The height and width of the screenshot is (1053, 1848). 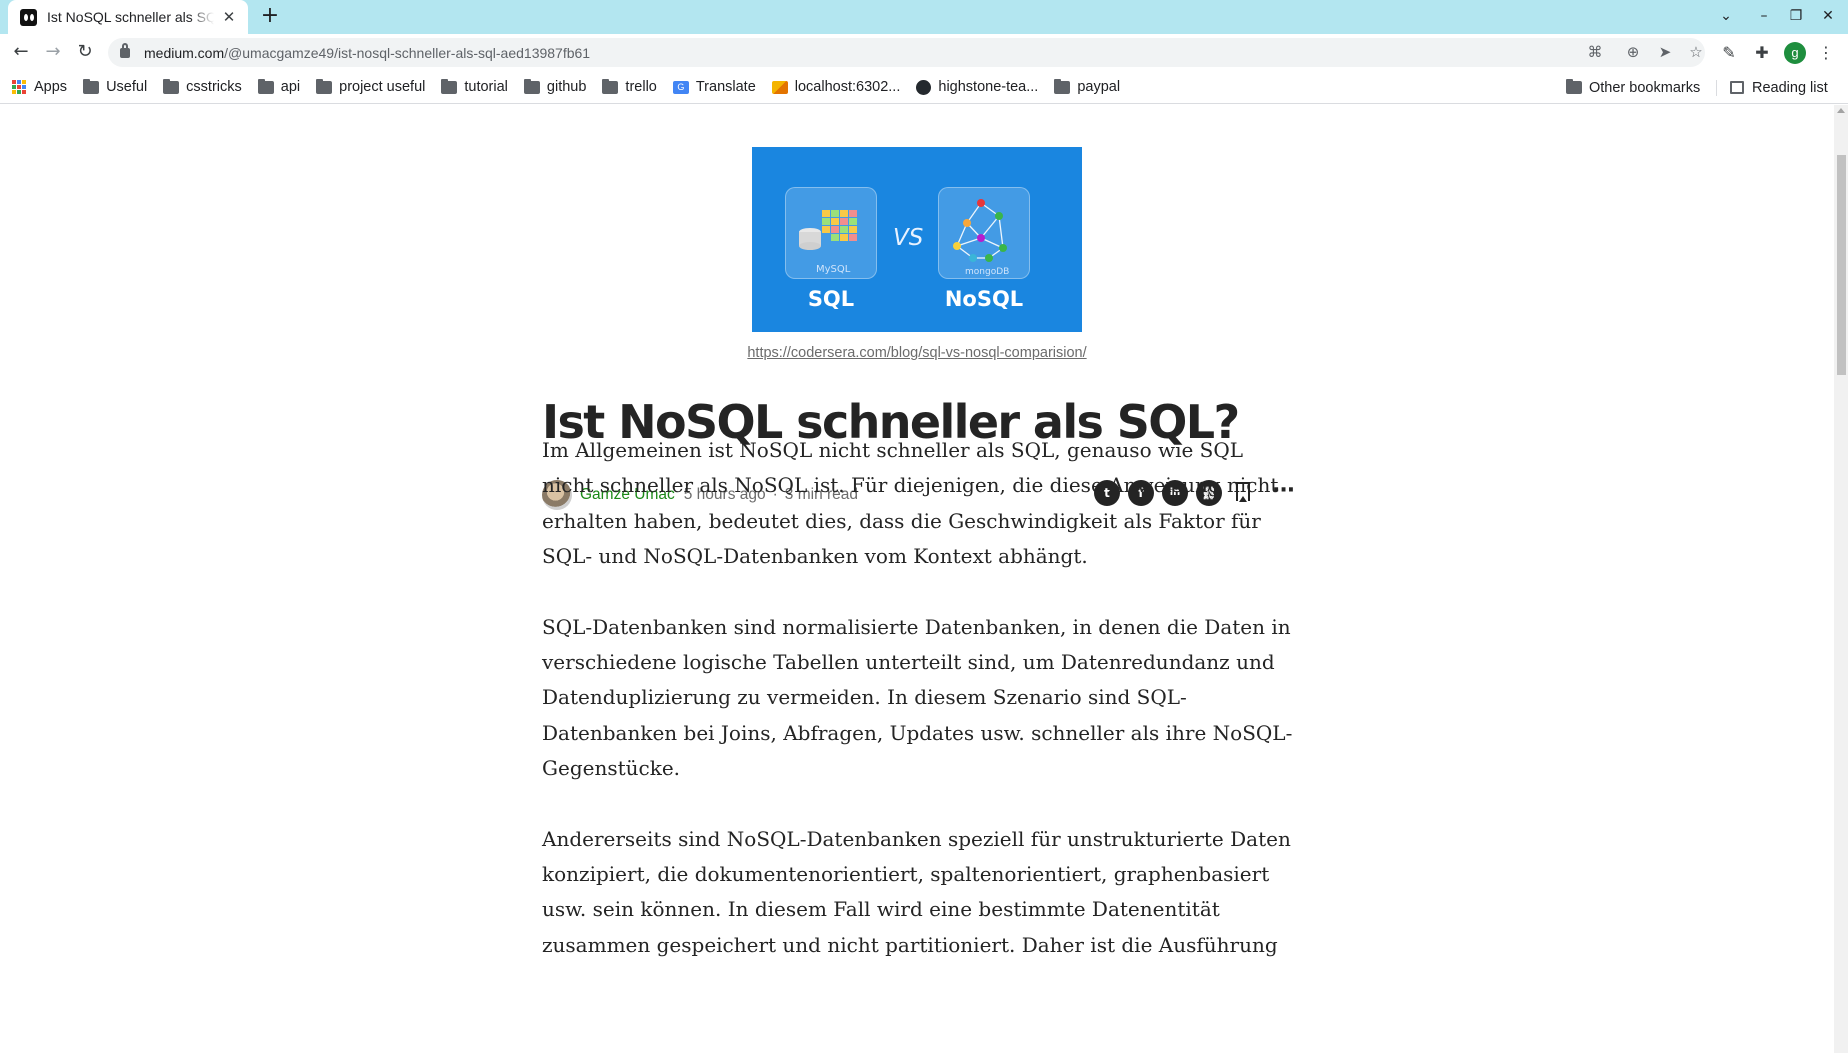 I want to click on bookmark-folder-paypal: paypal, so click(x=1087, y=86).